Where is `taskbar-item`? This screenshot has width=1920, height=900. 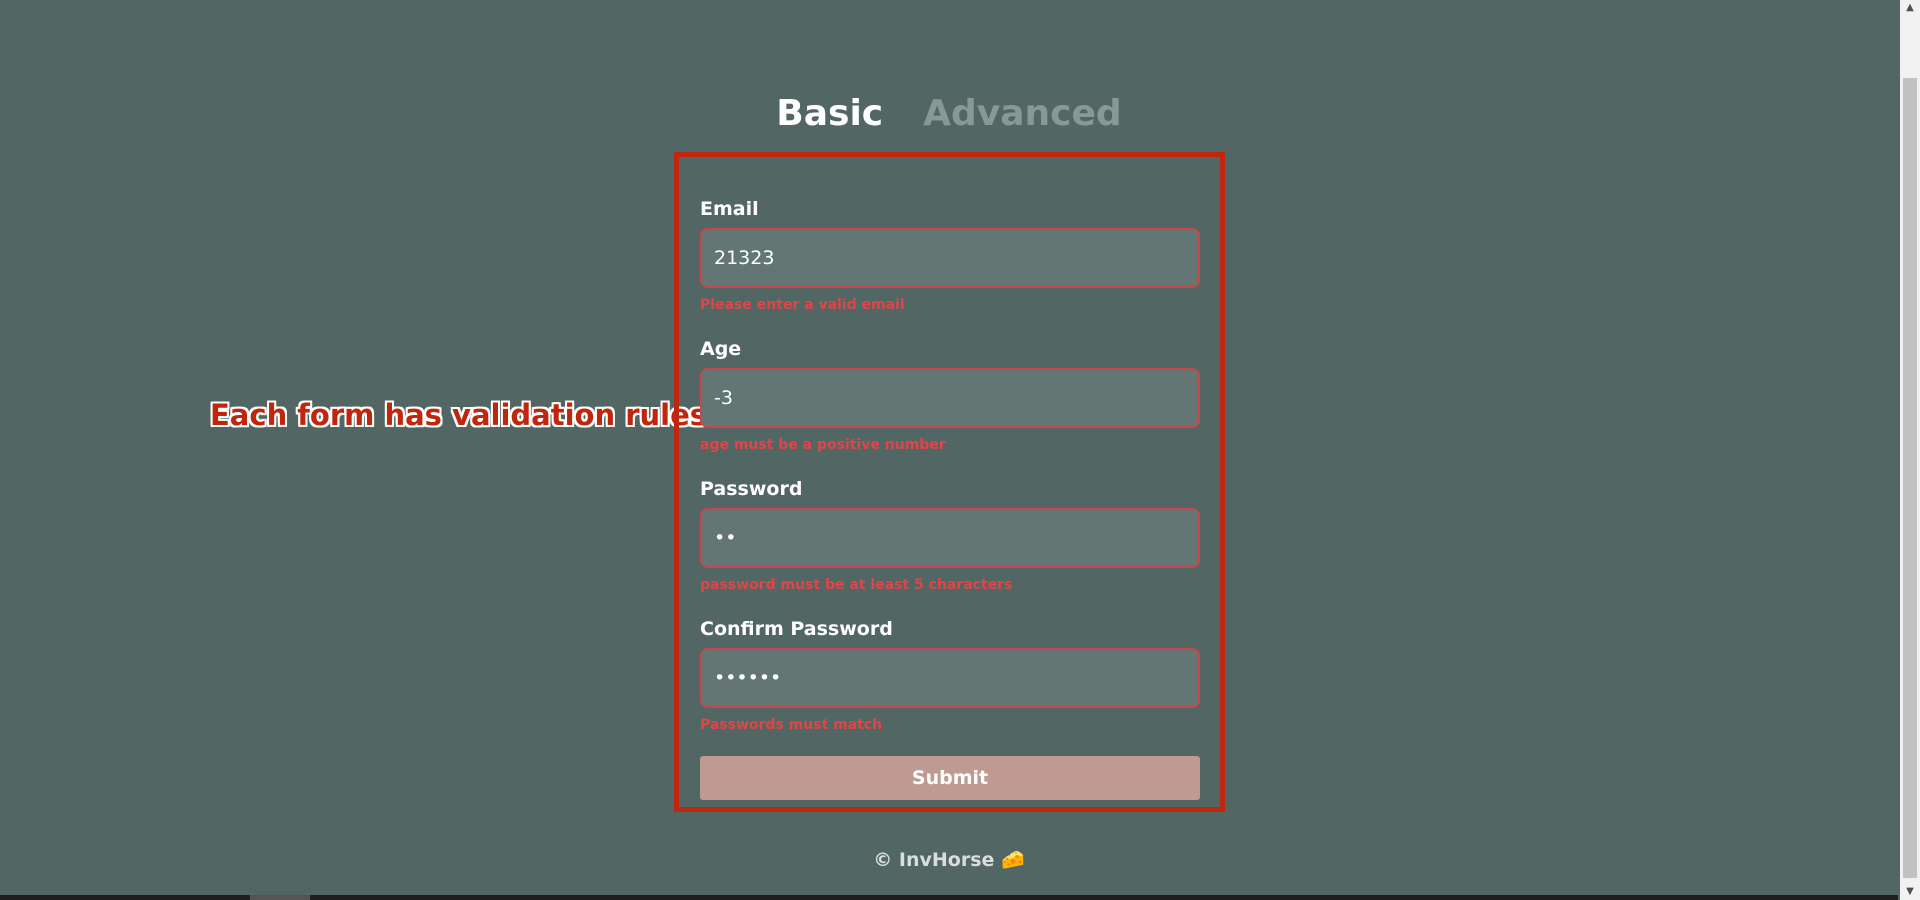 taskbar-item is located at coordinates (280, 897).